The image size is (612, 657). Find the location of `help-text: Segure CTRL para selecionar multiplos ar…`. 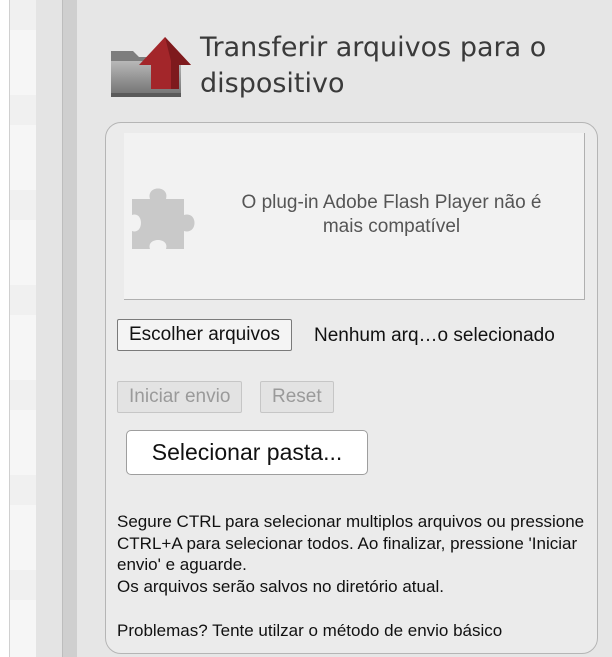

help-text: Segure CTRL para selecionar multiplos ar… is located at coordinates (352, 554).